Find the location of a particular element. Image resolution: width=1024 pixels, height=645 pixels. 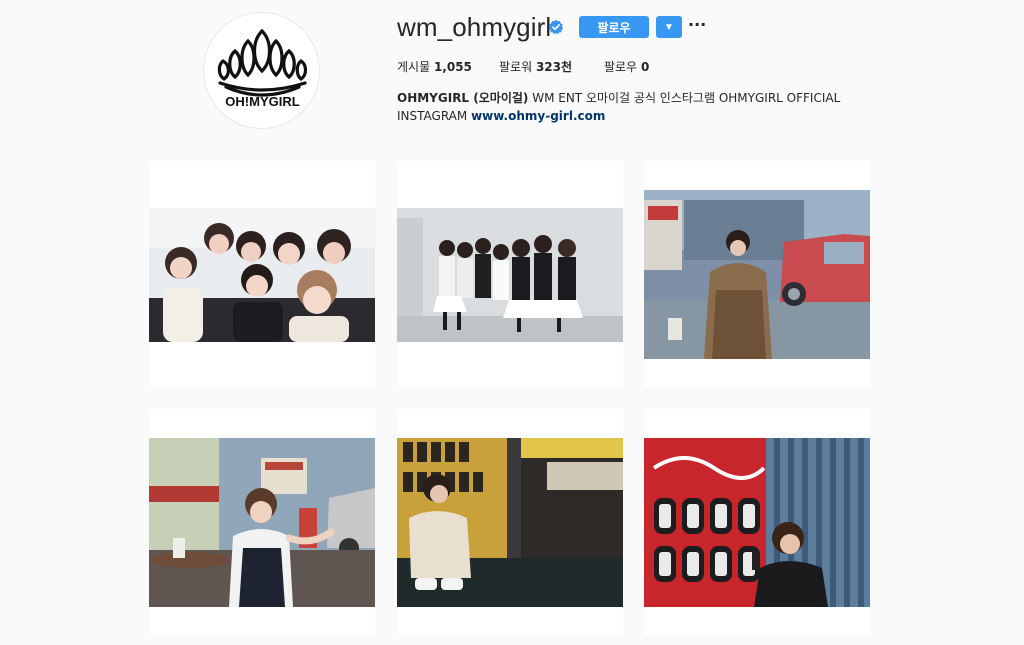

verified-badge-icon is located at coordinates (556, 27).